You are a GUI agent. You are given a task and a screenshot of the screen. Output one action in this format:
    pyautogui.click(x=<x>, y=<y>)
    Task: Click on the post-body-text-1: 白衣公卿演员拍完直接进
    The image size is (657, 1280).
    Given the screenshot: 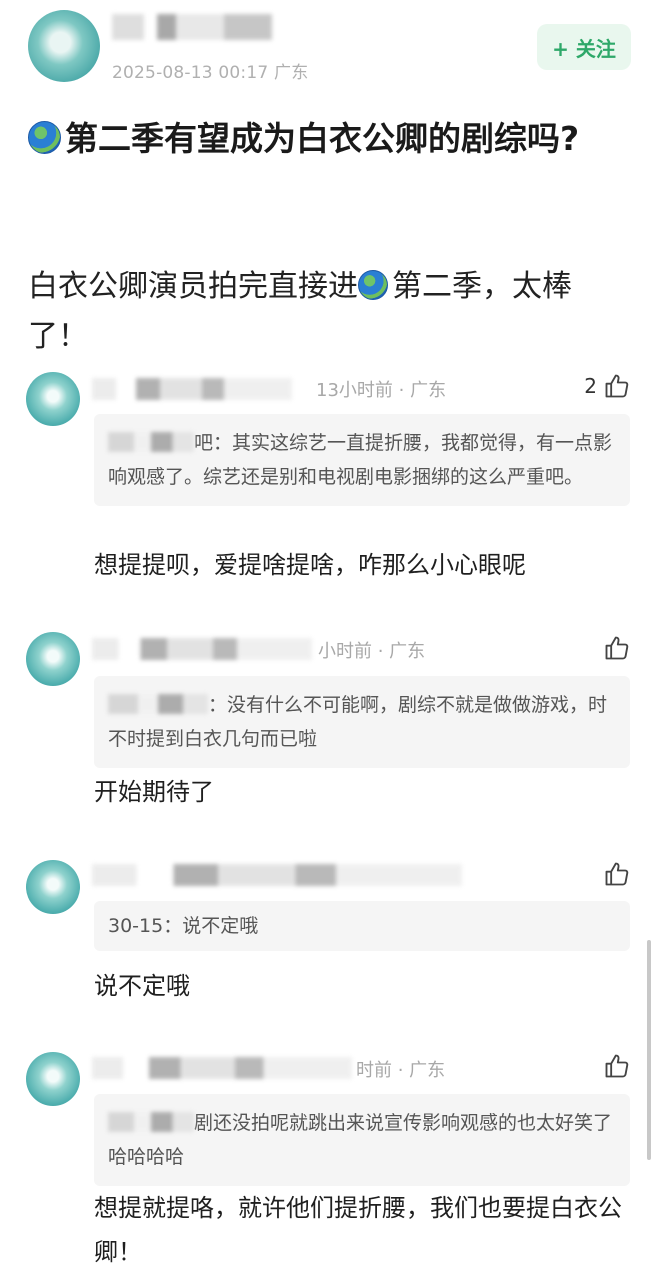 What is the action you would take?
    pyautogui.click(x=193, y=286)
    